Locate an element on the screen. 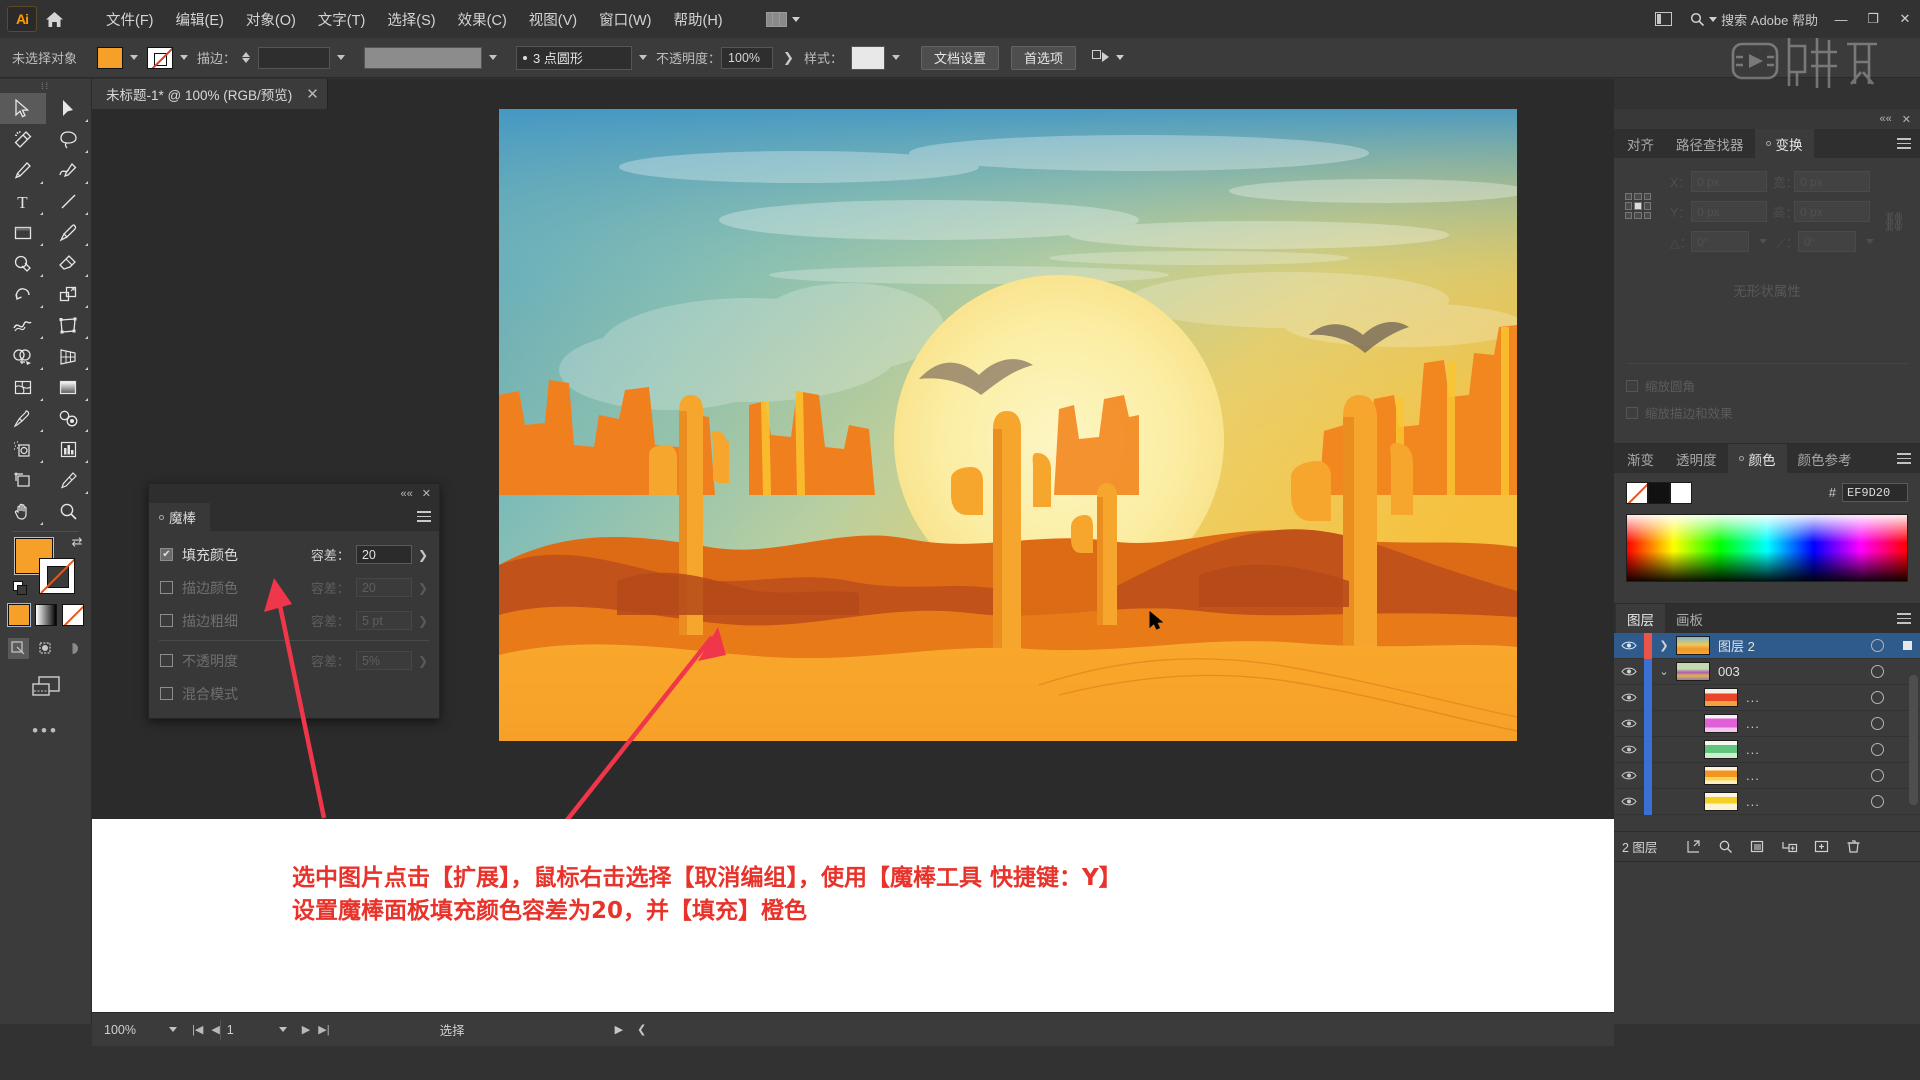  swatch-black is located at coordinates (1659, 493).